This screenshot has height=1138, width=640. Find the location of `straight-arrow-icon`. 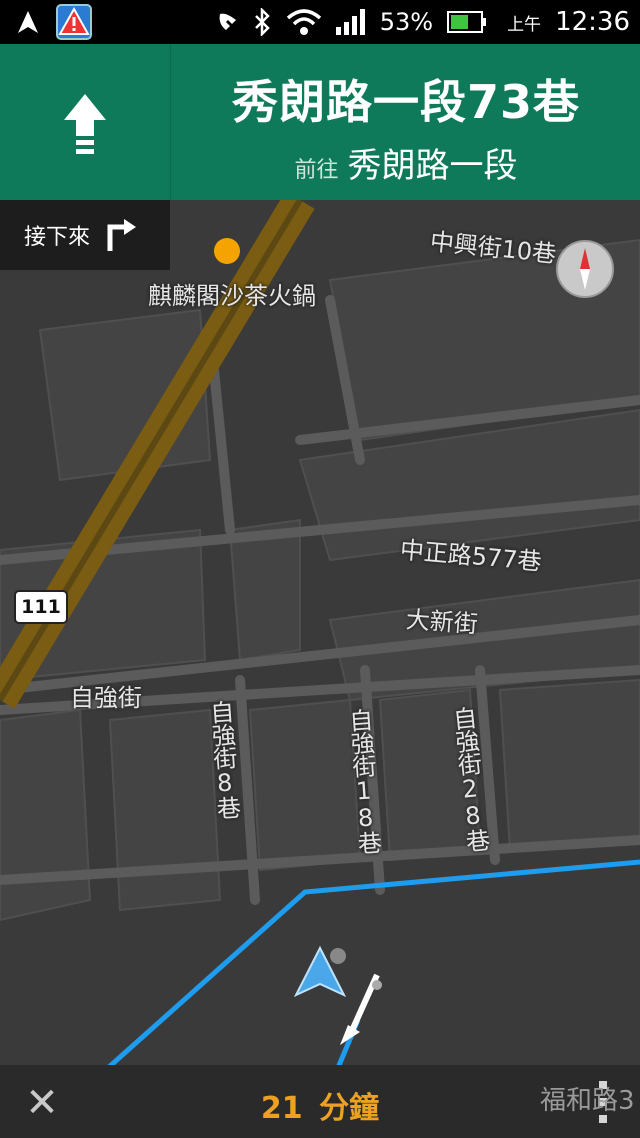

straight-arrow-icon is located at coordinates (85, 124).